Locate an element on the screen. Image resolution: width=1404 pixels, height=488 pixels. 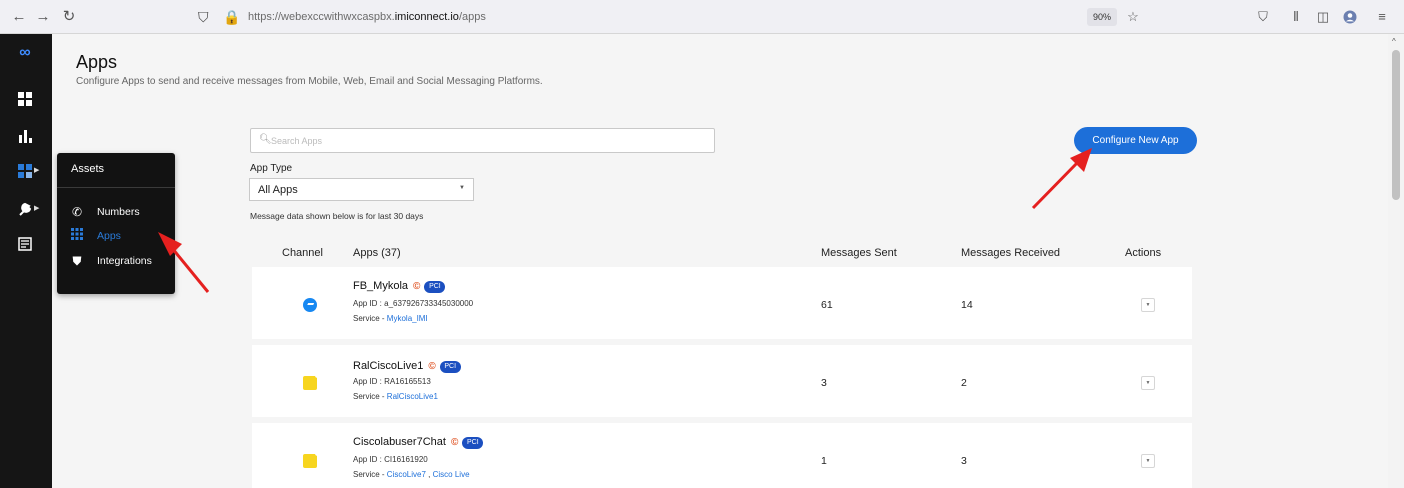
shield-icon: ⛉ is located at coordinates (203, 17).